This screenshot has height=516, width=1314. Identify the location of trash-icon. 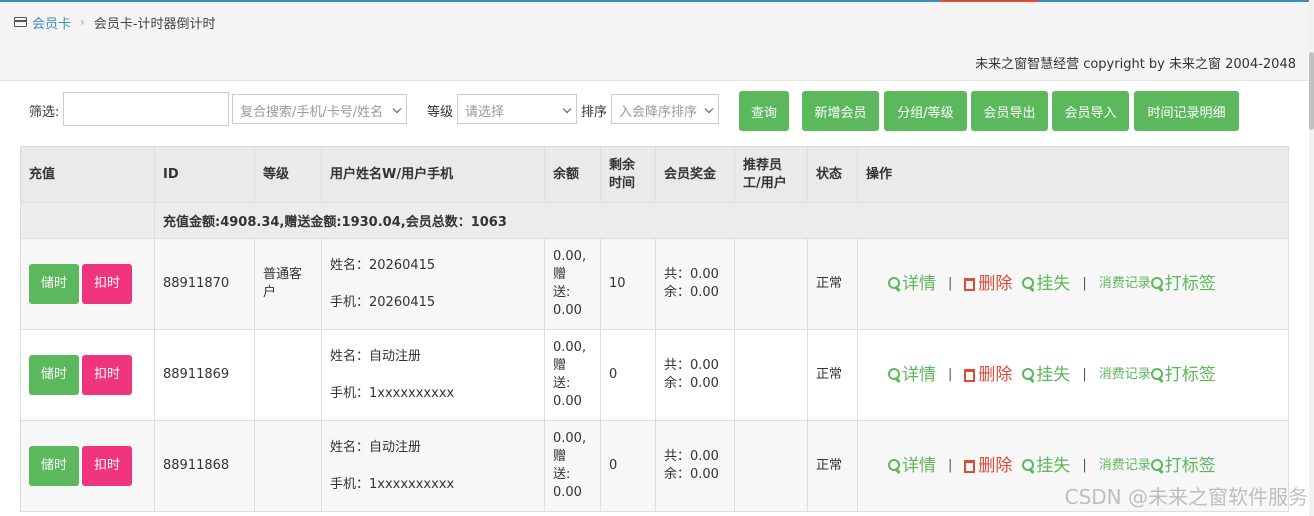
(970, 466).